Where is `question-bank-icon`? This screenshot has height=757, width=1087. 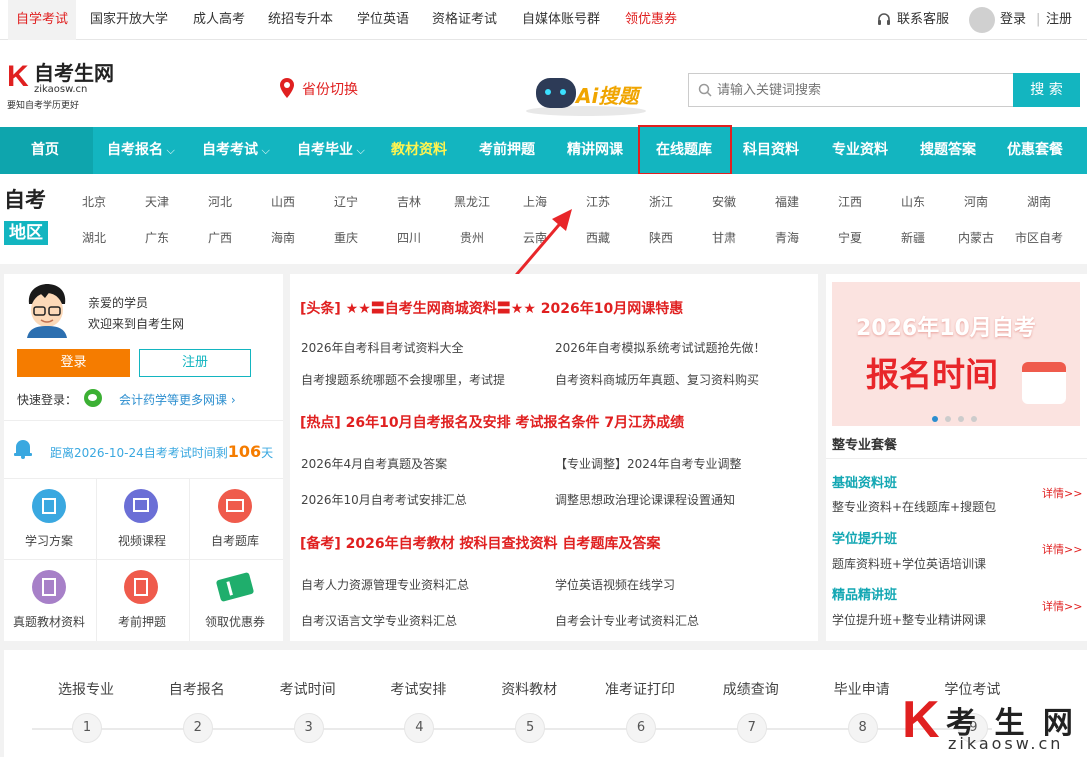 question-bank-icon is located at coordinates (235, 506).